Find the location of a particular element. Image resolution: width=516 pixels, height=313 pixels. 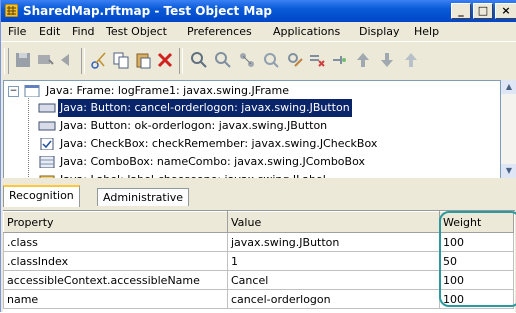

value-cell: 1 is located at coordinates (333, 261).